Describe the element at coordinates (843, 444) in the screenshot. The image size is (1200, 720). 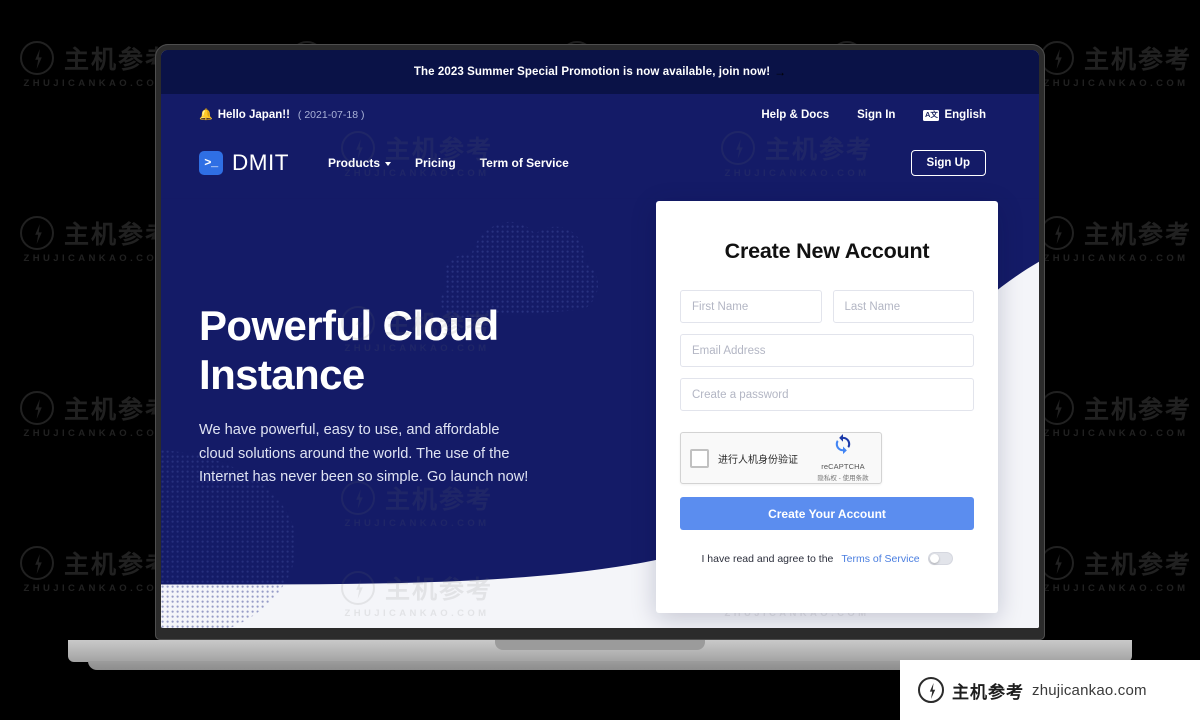
I see `recaptcha-icon` at that location.